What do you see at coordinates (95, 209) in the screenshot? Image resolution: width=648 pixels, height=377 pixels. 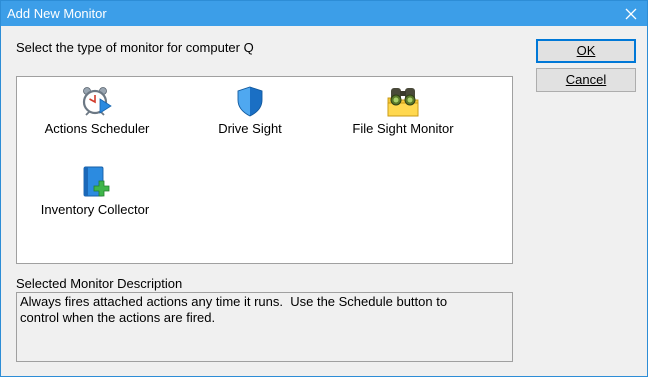 I see `monitor-item-label: Inventory Collector` at bounding box center [95, 209].